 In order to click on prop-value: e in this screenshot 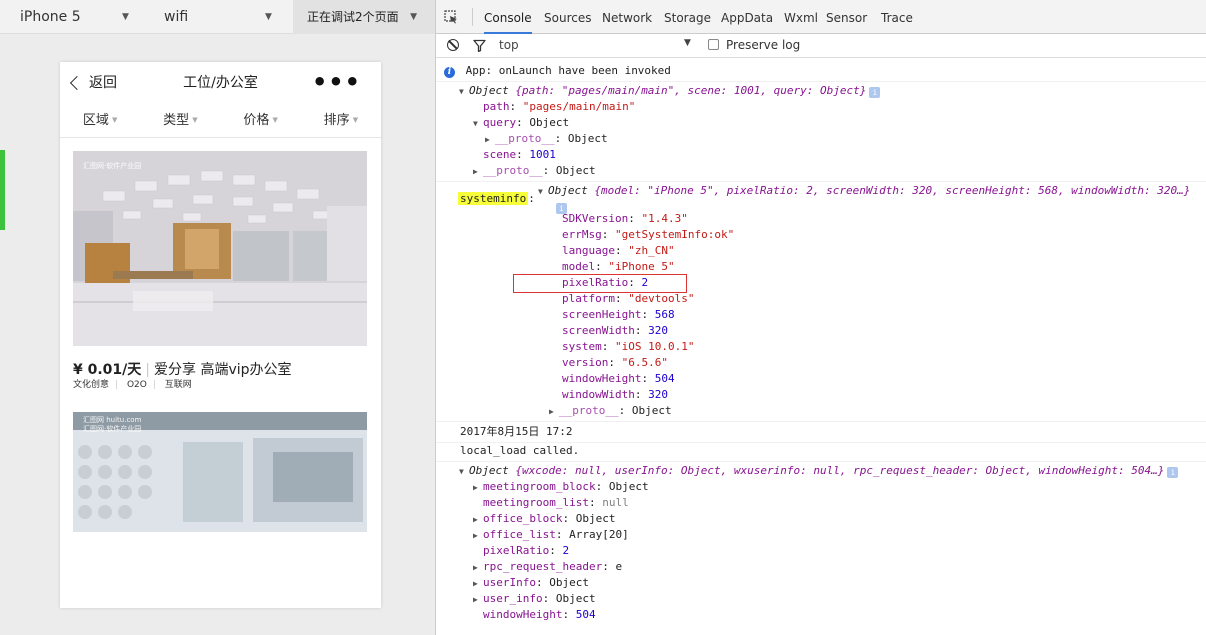, I will do `click(619, 566)`.